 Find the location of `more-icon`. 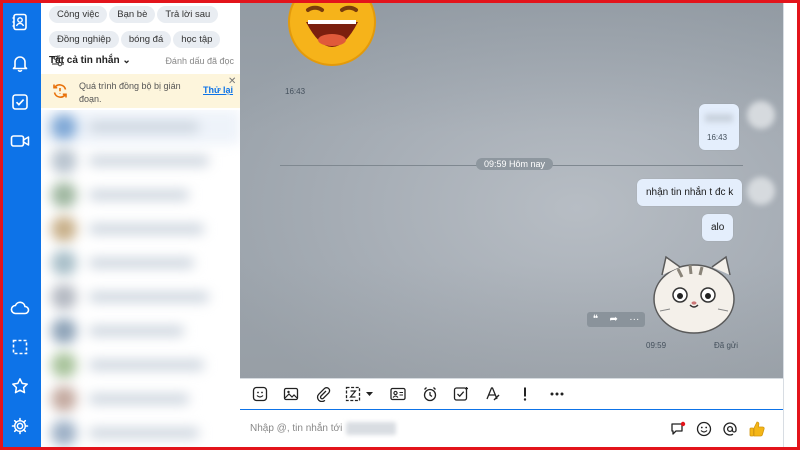

more-icon is located at coordinates (557, 394).